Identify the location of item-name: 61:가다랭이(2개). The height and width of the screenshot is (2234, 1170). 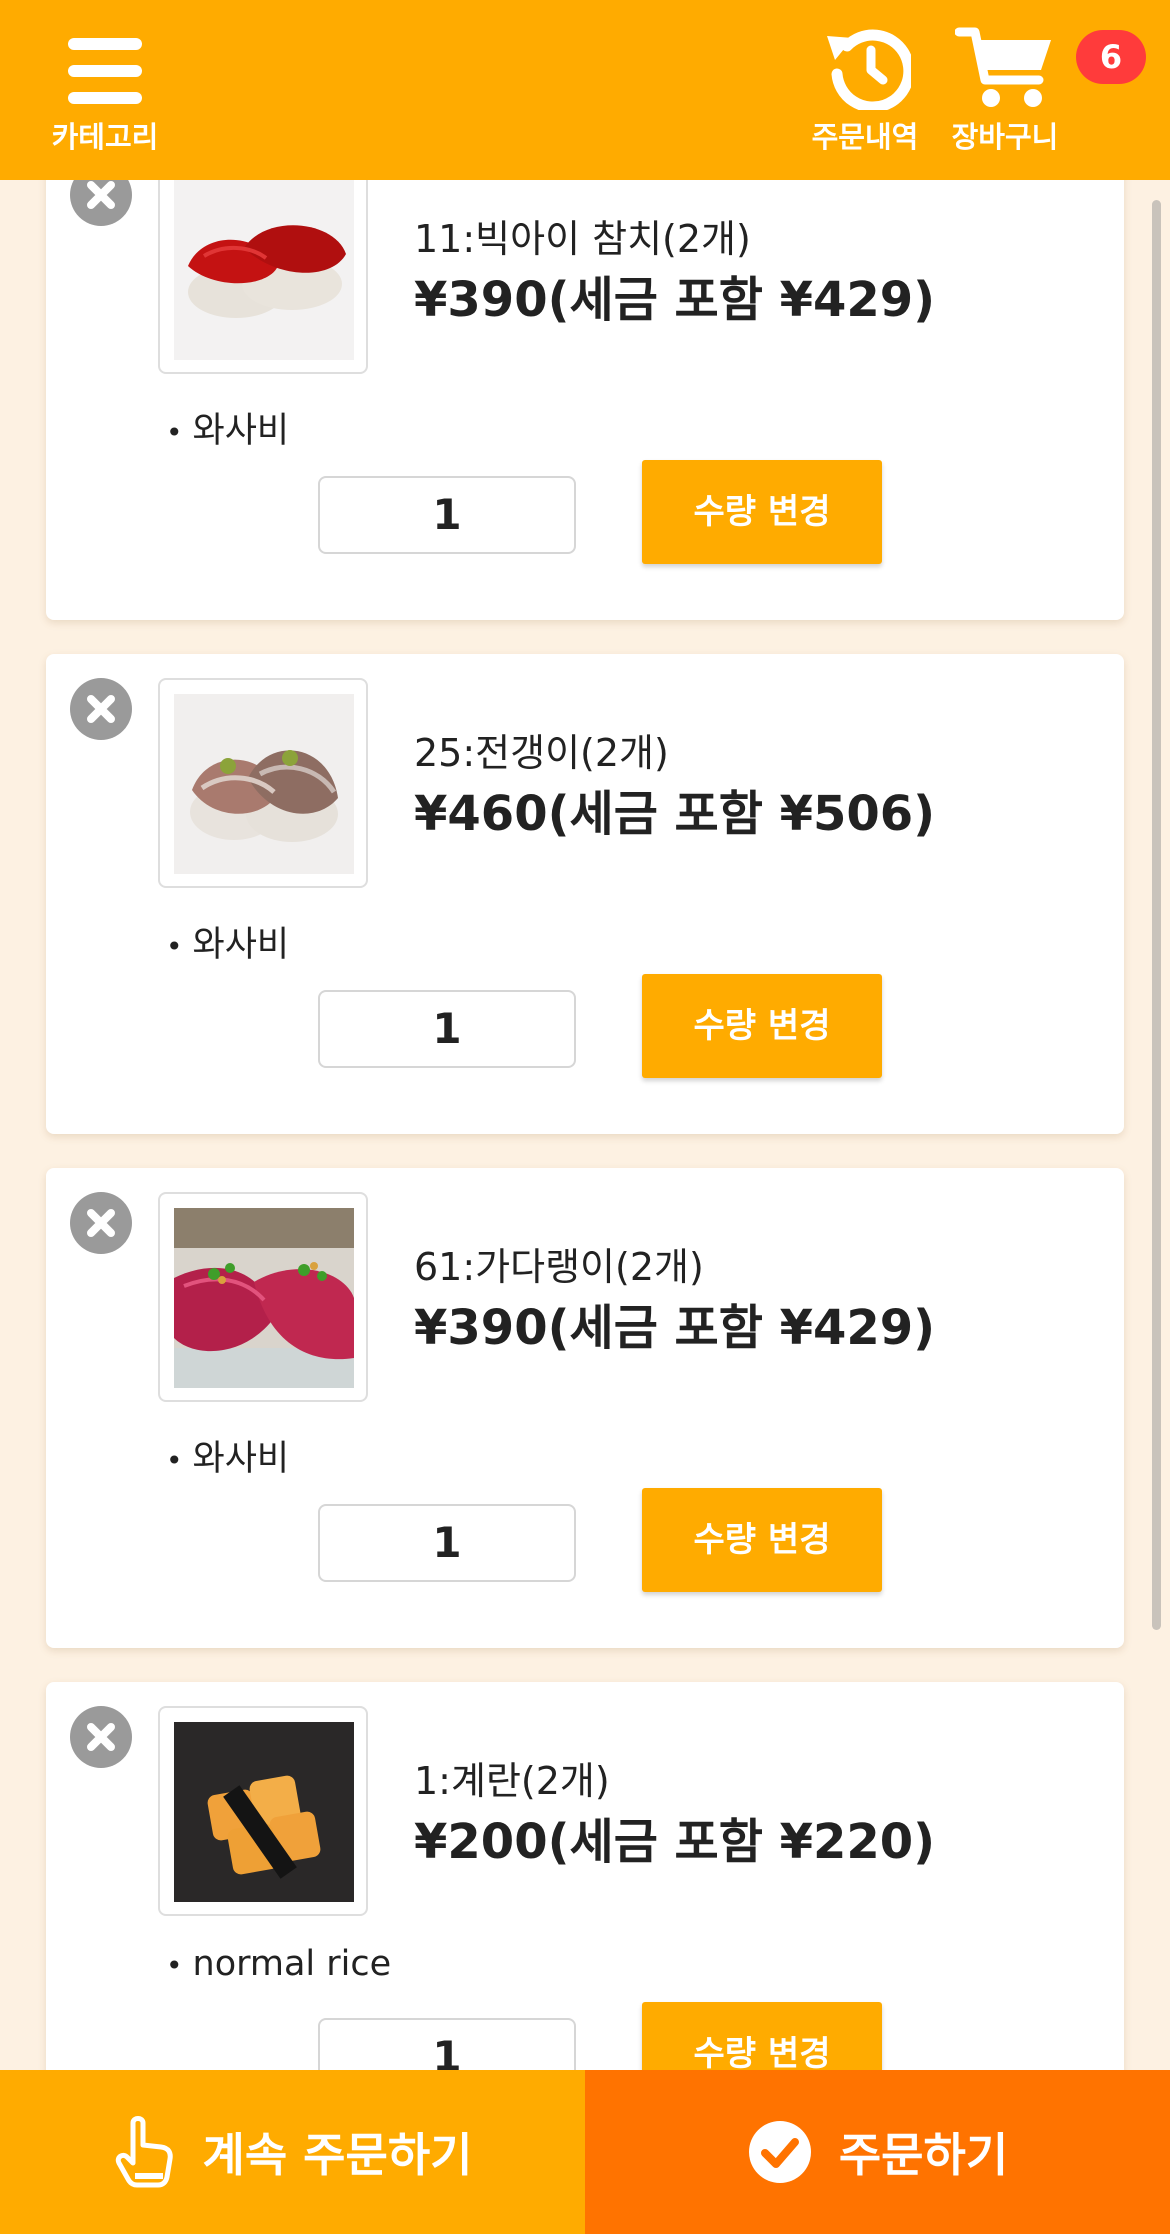
(559, 1267).